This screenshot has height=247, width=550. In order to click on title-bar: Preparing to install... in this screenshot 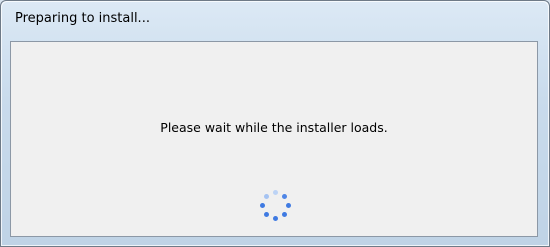, I will do `click(275, 19)`.